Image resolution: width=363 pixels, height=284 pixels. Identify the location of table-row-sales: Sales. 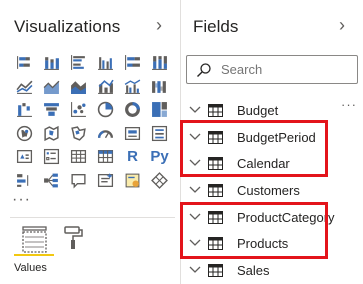
(272, 270).